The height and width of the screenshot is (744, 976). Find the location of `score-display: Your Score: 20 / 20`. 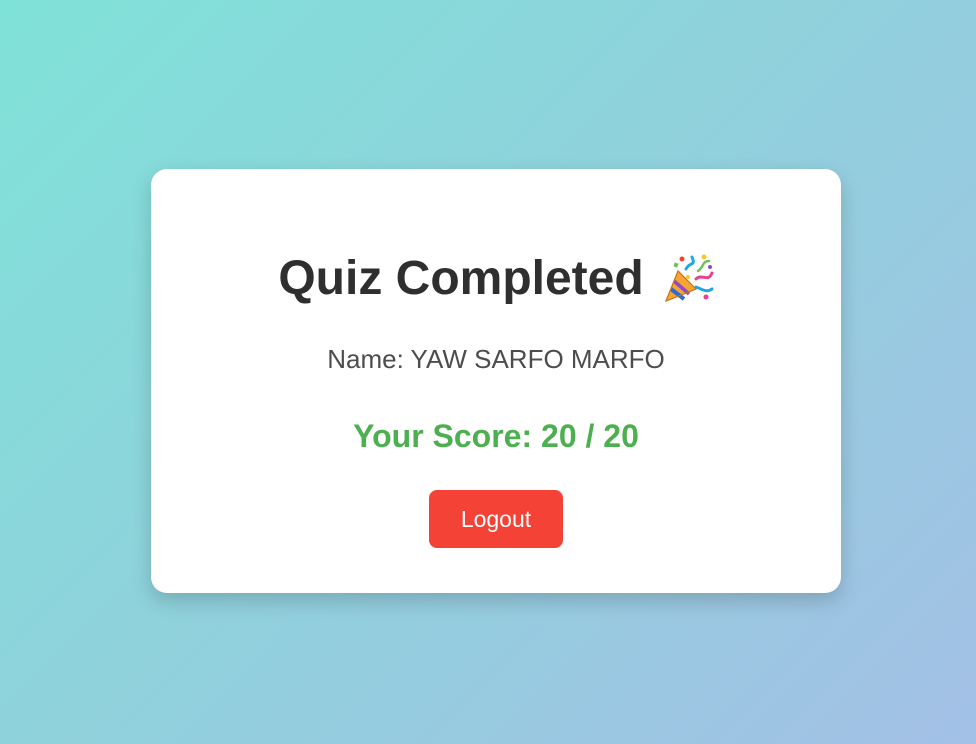

score-display: Your Score: 20 / 20 is located at coordinates (496, 436).